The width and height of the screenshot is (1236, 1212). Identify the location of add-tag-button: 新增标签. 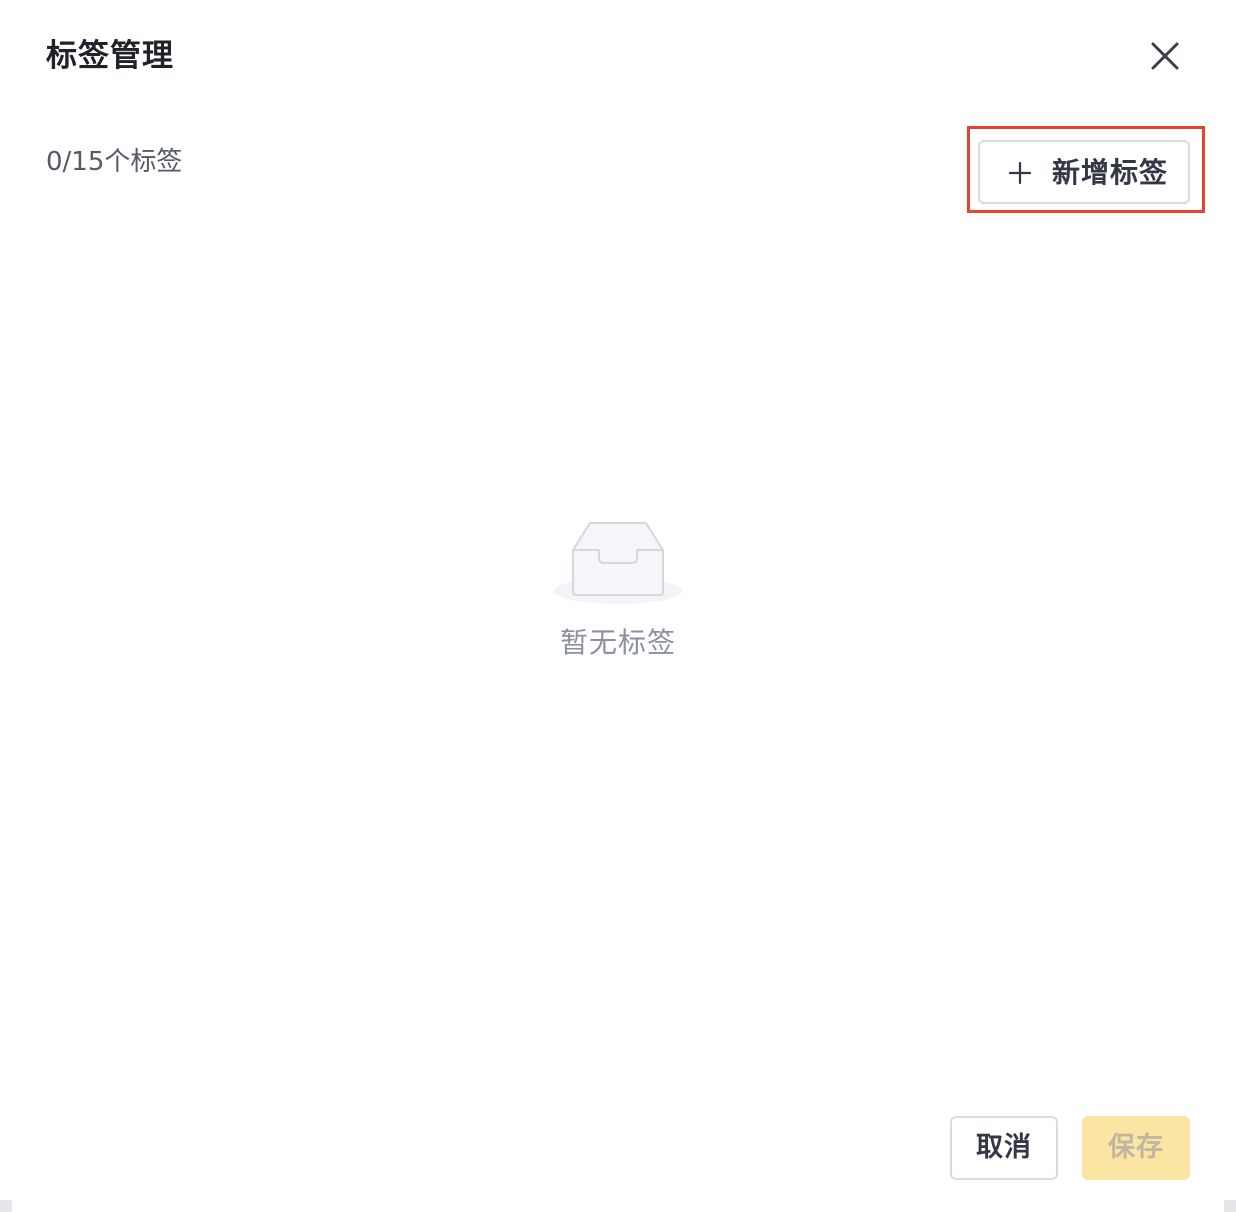
(1084, 172).